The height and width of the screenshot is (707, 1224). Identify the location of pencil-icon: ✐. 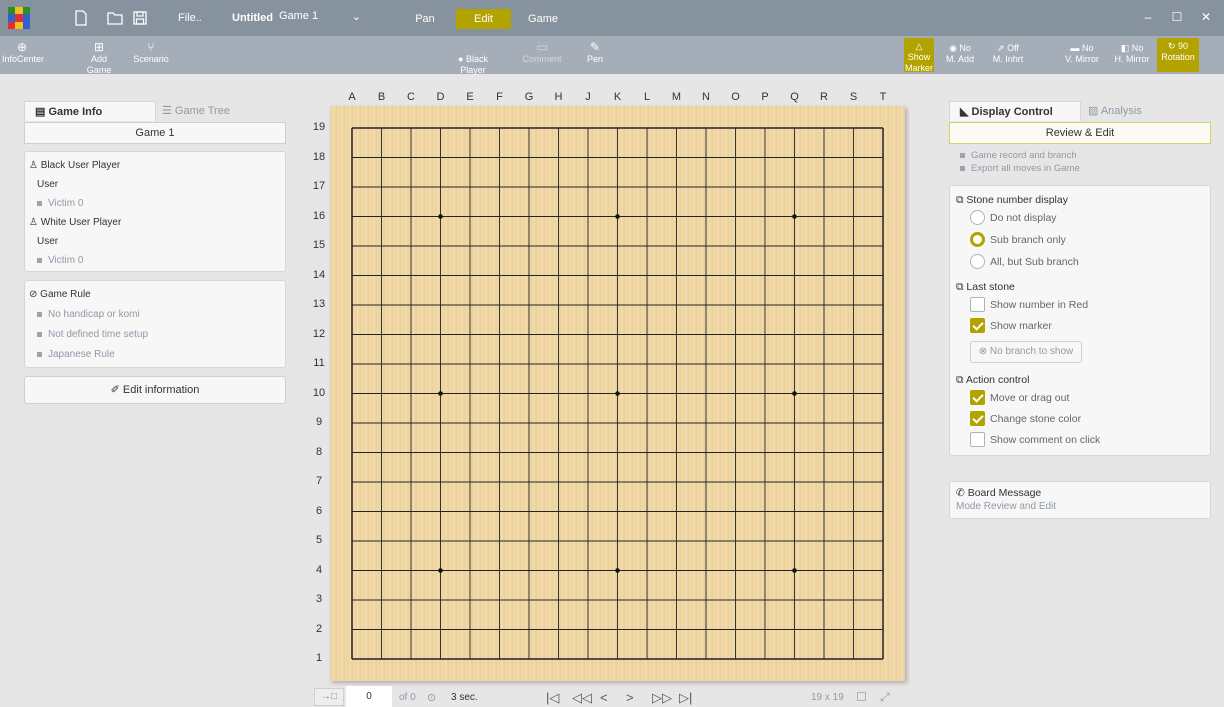
(116, 390).